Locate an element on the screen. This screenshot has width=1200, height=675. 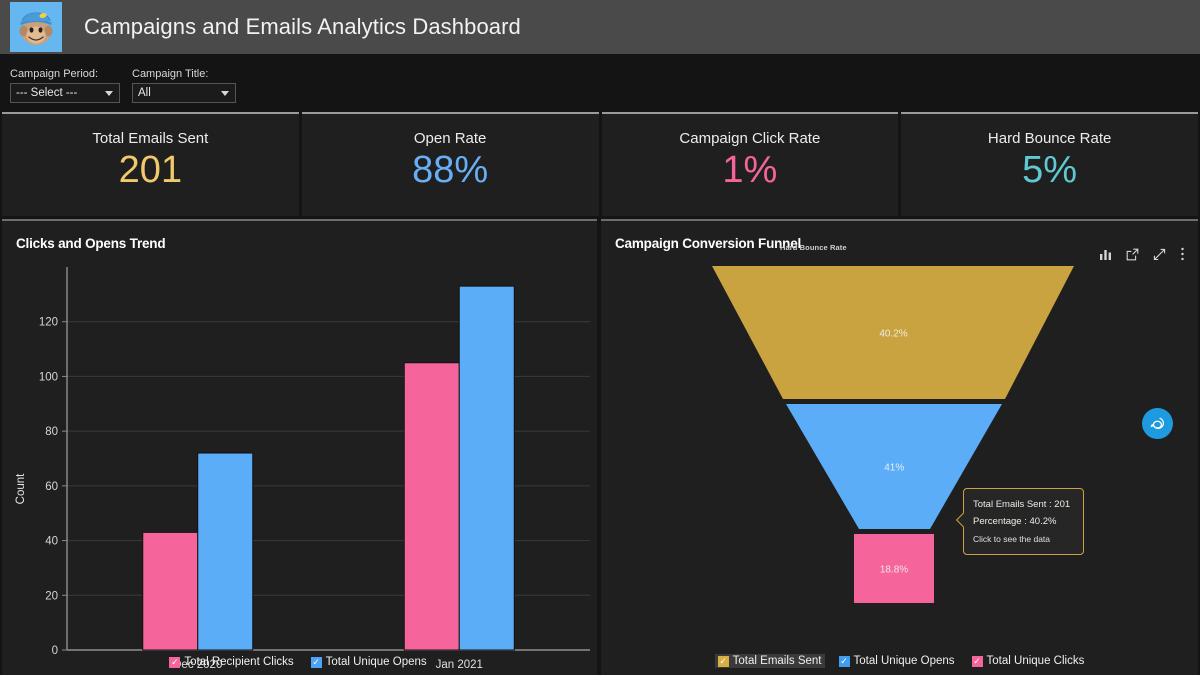
kpi-card-campaign-click-rate: Campaign Click Rate 1% is located at coordinates (750, 164).